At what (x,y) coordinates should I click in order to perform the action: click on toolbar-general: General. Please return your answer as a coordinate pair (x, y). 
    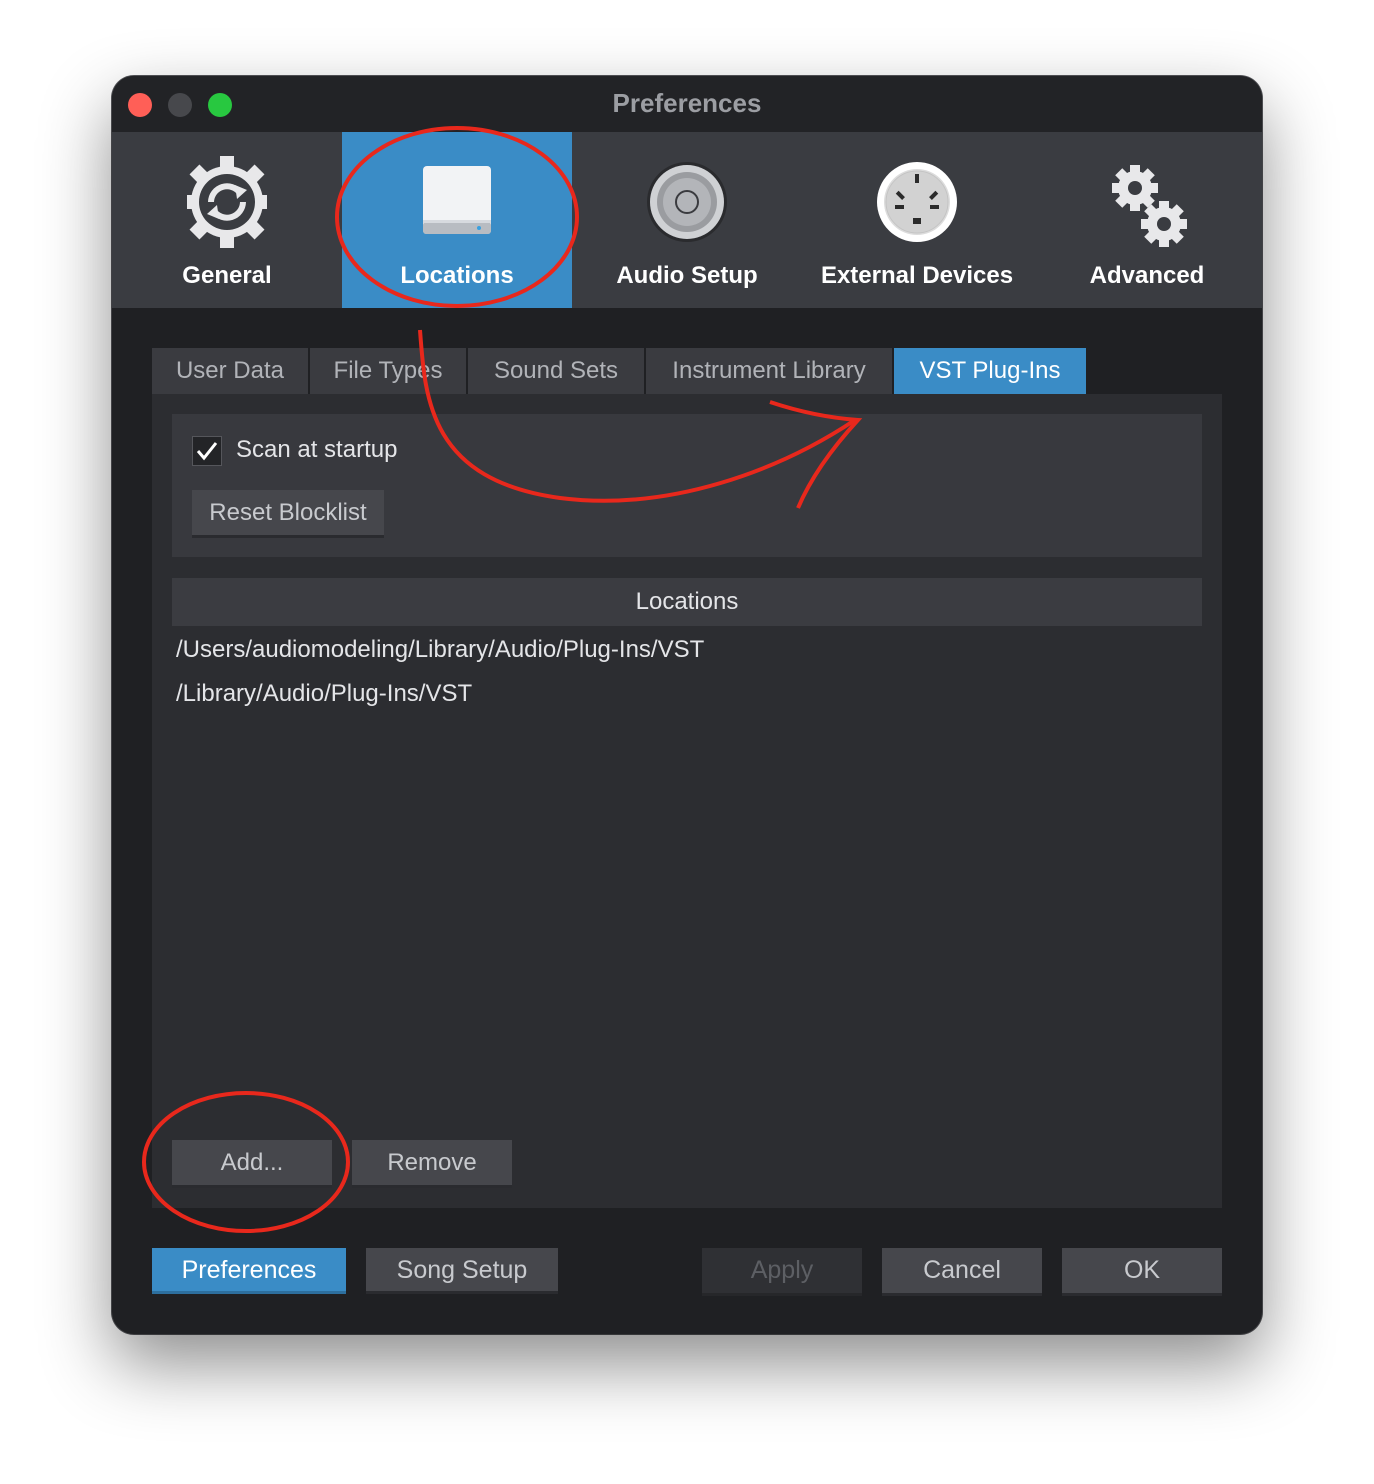
    Looking at the image, I should click on (227, 220).